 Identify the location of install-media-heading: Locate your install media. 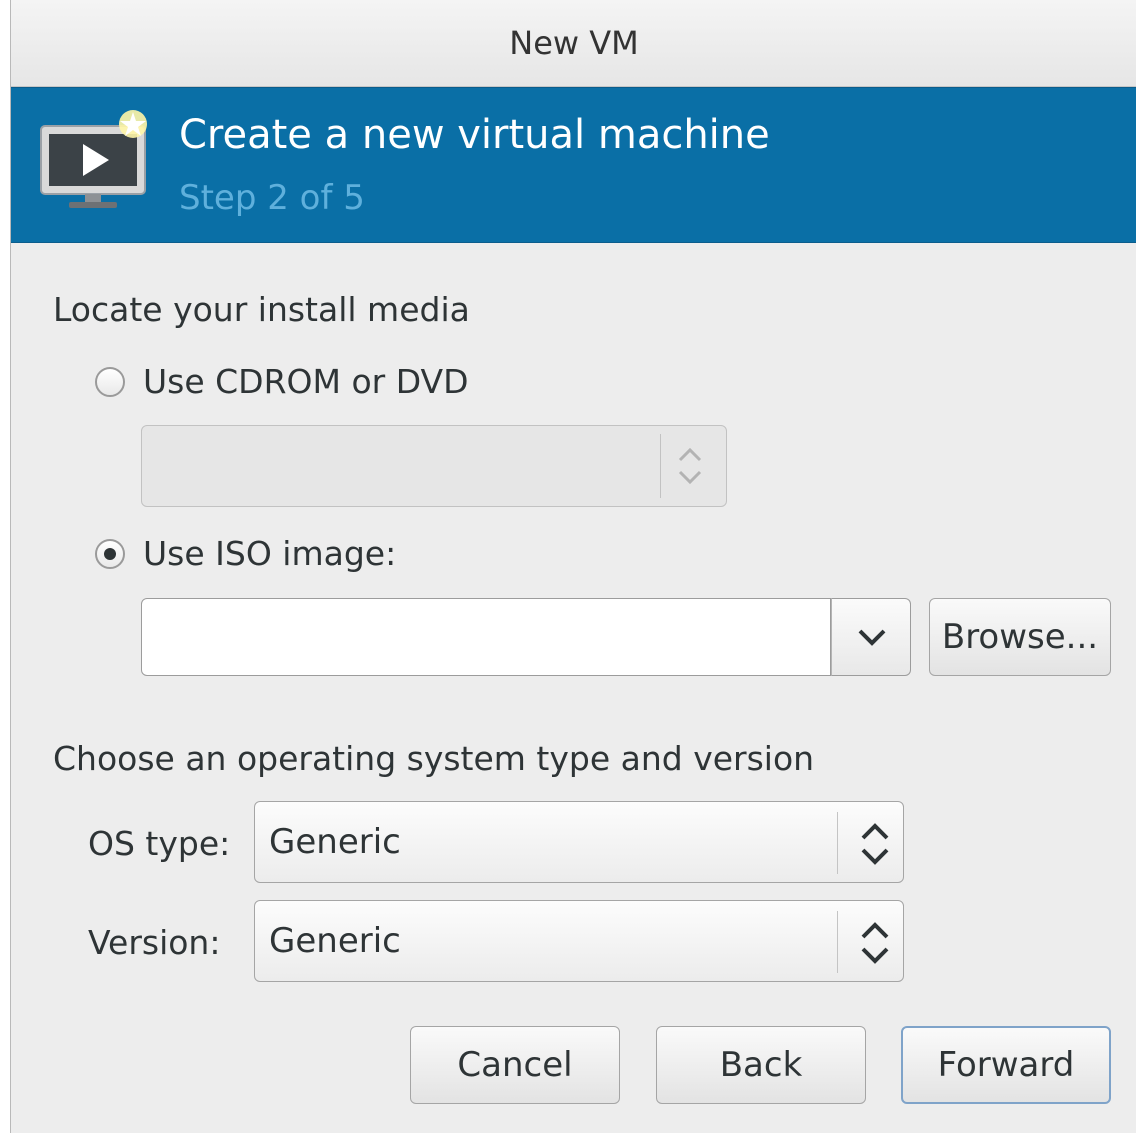
(261, 309).